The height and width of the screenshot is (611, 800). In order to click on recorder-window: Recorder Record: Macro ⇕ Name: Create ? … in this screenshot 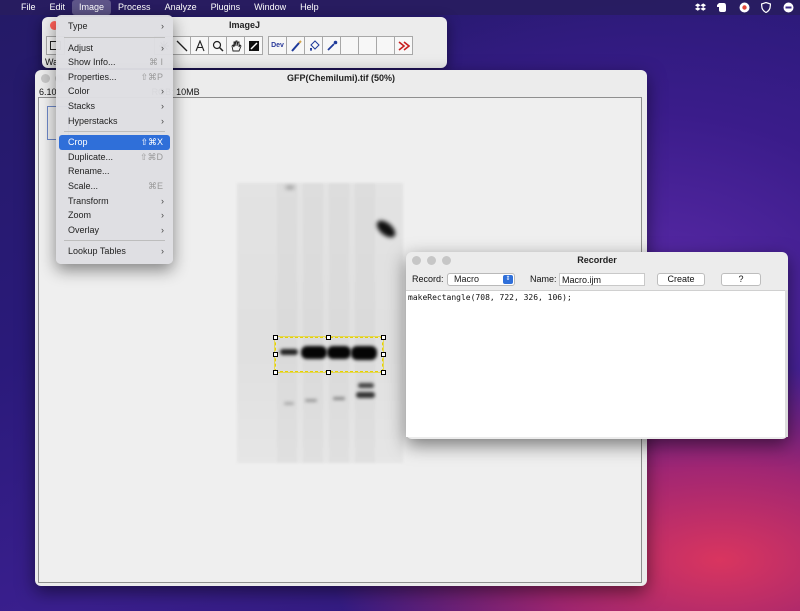, I will do `click(597, 345)`.